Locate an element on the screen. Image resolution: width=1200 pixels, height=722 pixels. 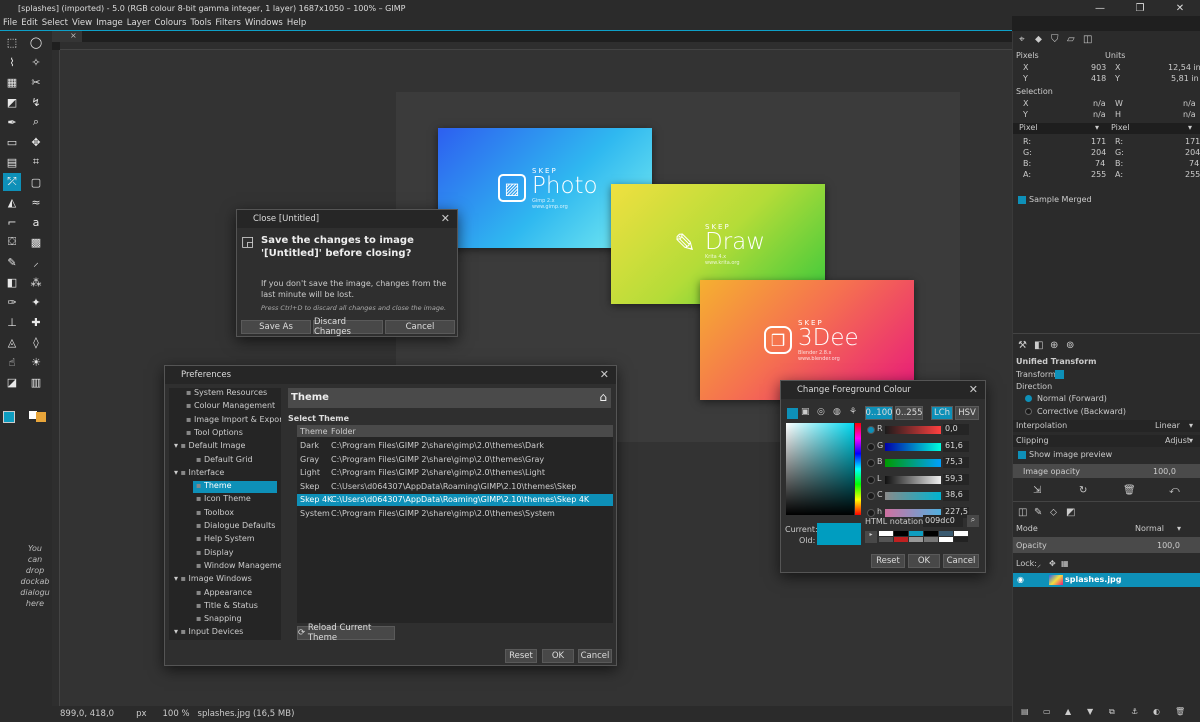
restore-options-icon: ↻ is located at coordinates (1083, 490).